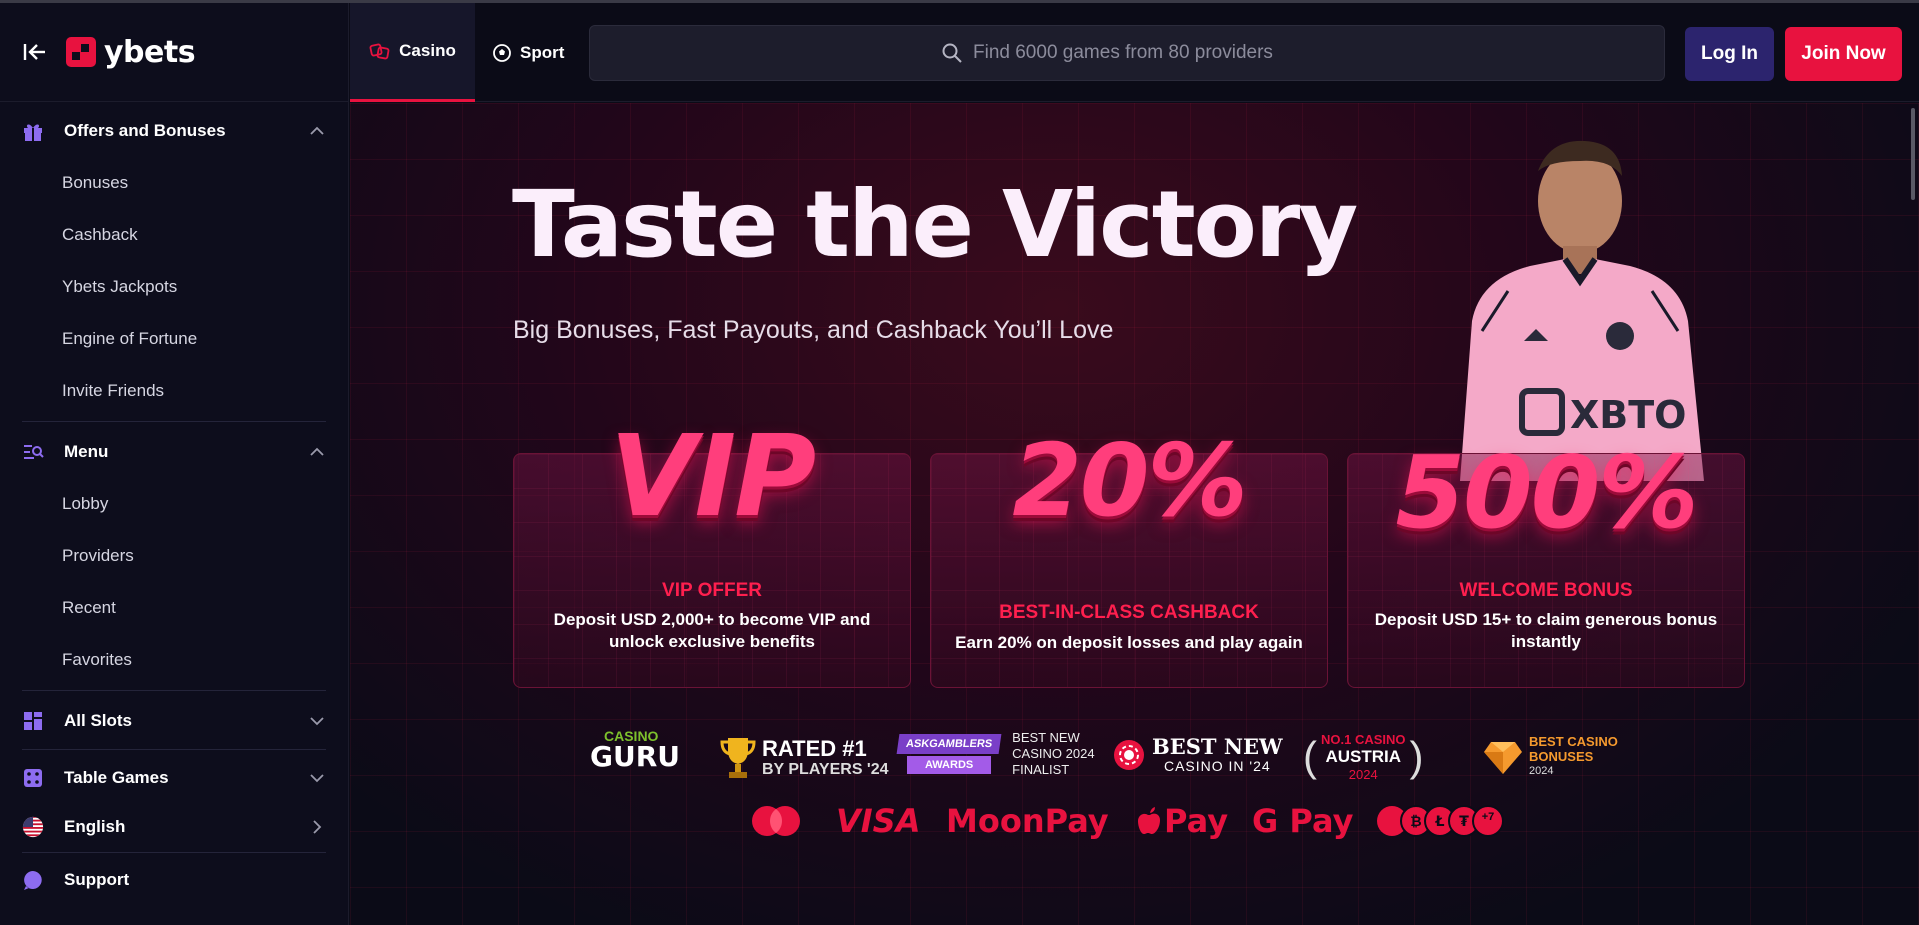  What do you see at coordinates (949, 744) in the screenshot?
I see `askgamblers-badge: ASKGAMBLERS` at bounding box center [949, 744].